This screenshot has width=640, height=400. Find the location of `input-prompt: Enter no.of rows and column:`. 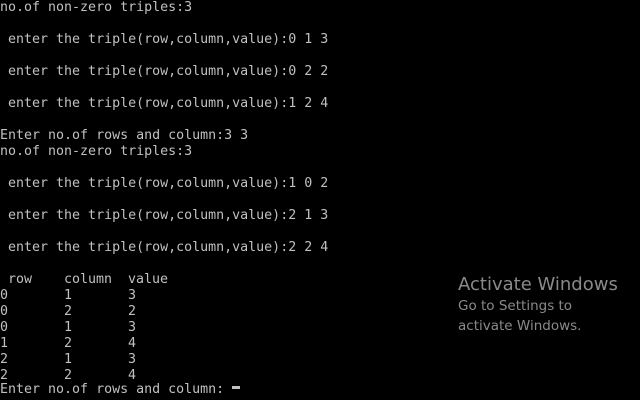

input-prompt: Enter no.of rows and column: is located at coordinates (112, 390).